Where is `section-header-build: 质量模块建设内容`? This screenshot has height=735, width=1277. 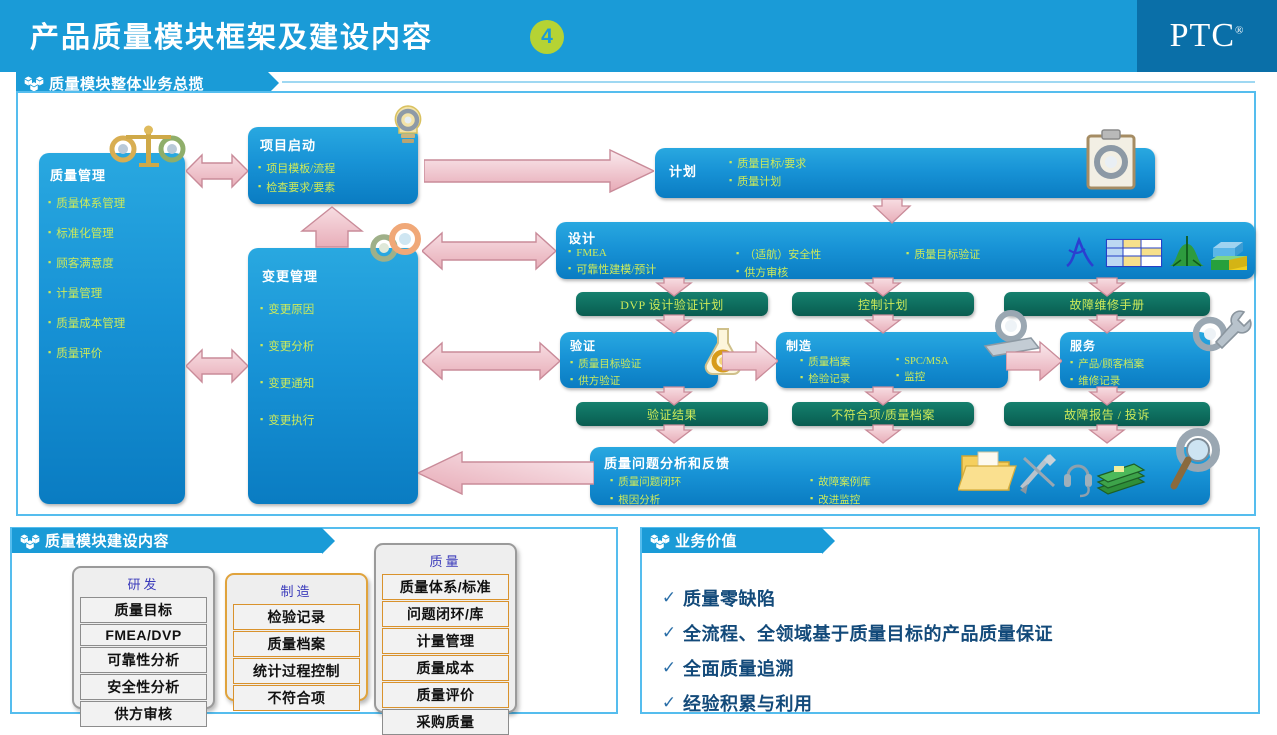 section-header-build: 质量模块建设内容 is located at coordinates (173, 541).